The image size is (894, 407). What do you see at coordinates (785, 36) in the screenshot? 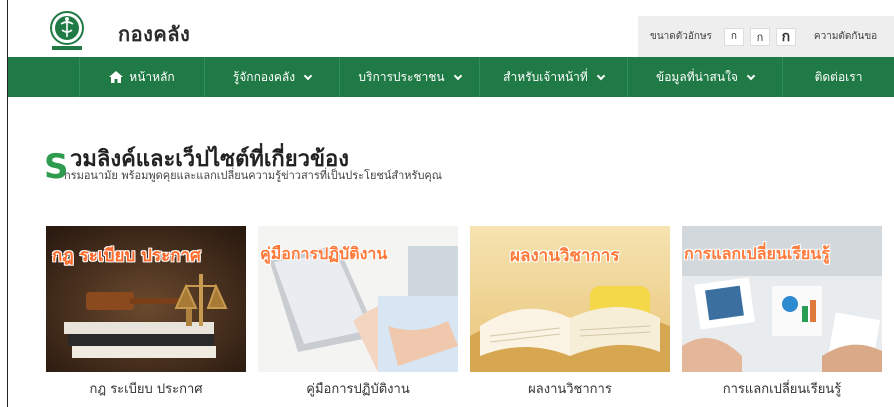
I see `font-large-button: ก` at bounding box center [785, 36].